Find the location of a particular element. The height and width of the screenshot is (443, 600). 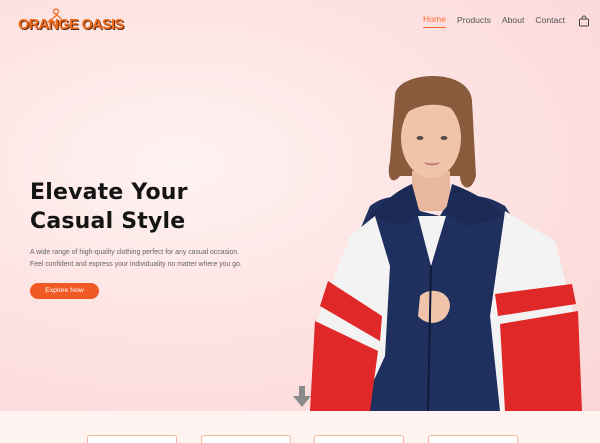

brand-name: ORANGE OASIS is located at coordinates (71, 25).